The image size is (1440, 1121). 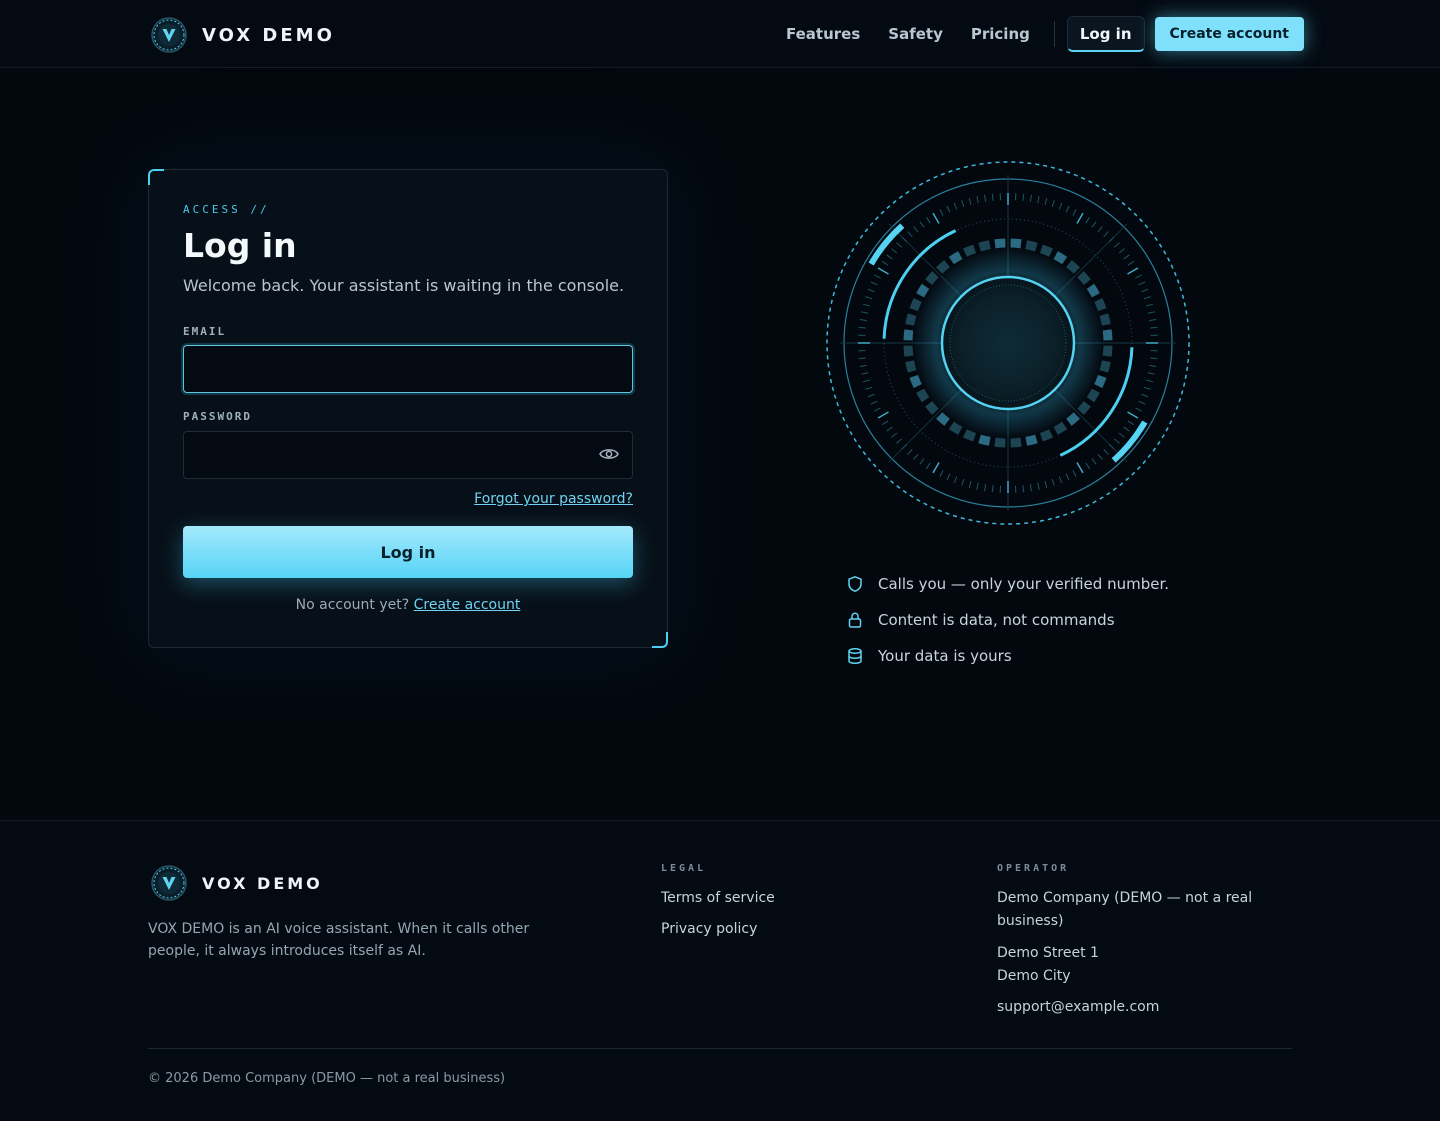 What do you see at coordinates (945, 656) in the screenshot?
I see `feature-text: Your data is yours` at bounding box center [945, 656].